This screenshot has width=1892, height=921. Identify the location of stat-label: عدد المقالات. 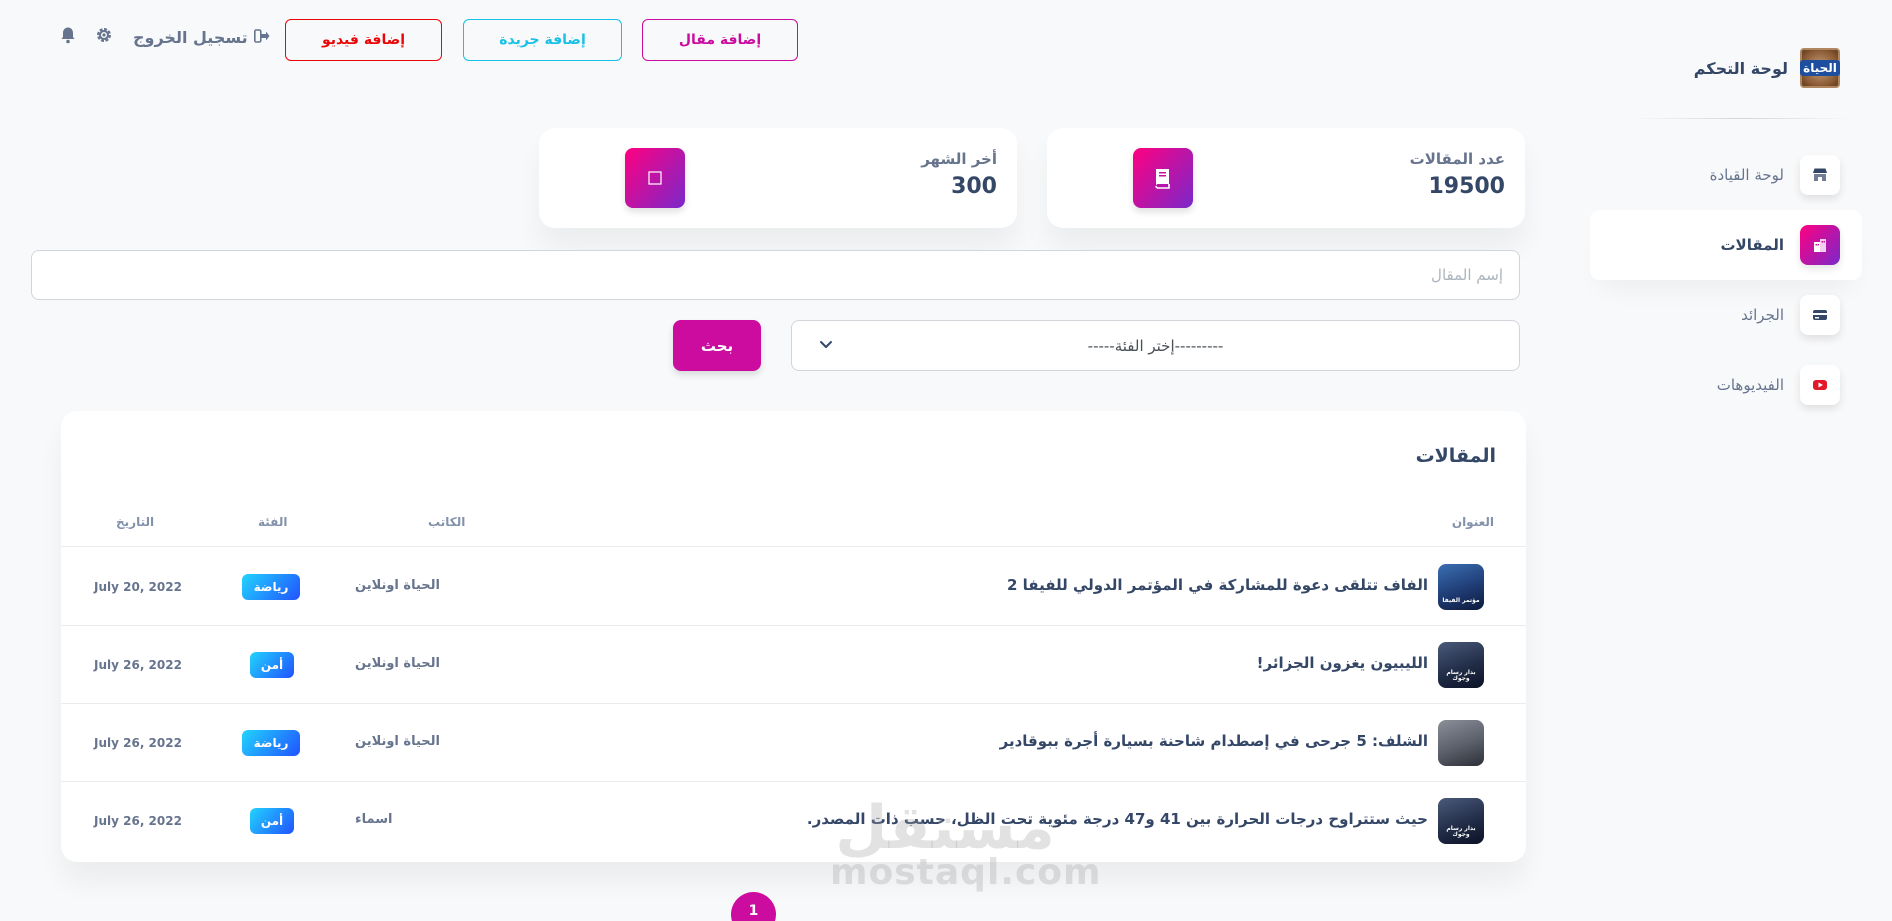
(1457, 159).